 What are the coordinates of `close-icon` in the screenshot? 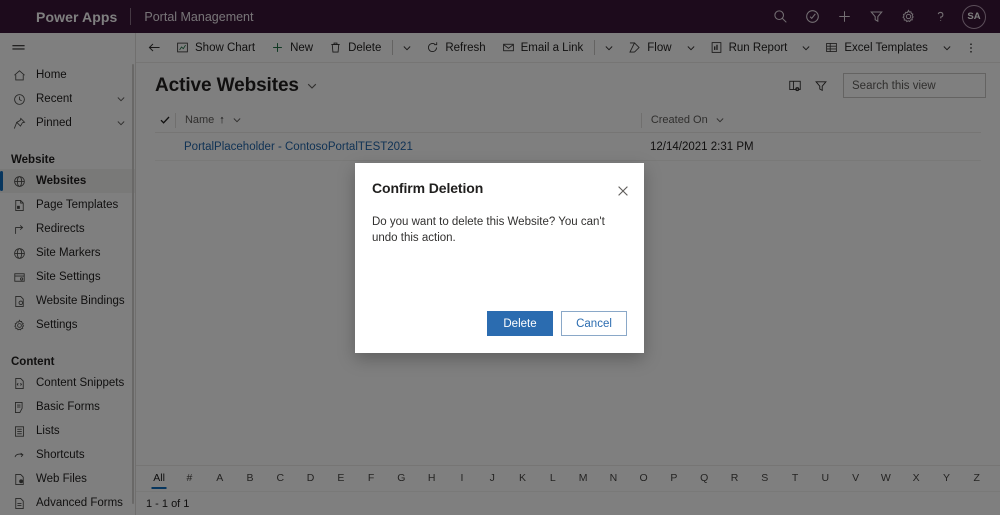 It's located at (623, 191).